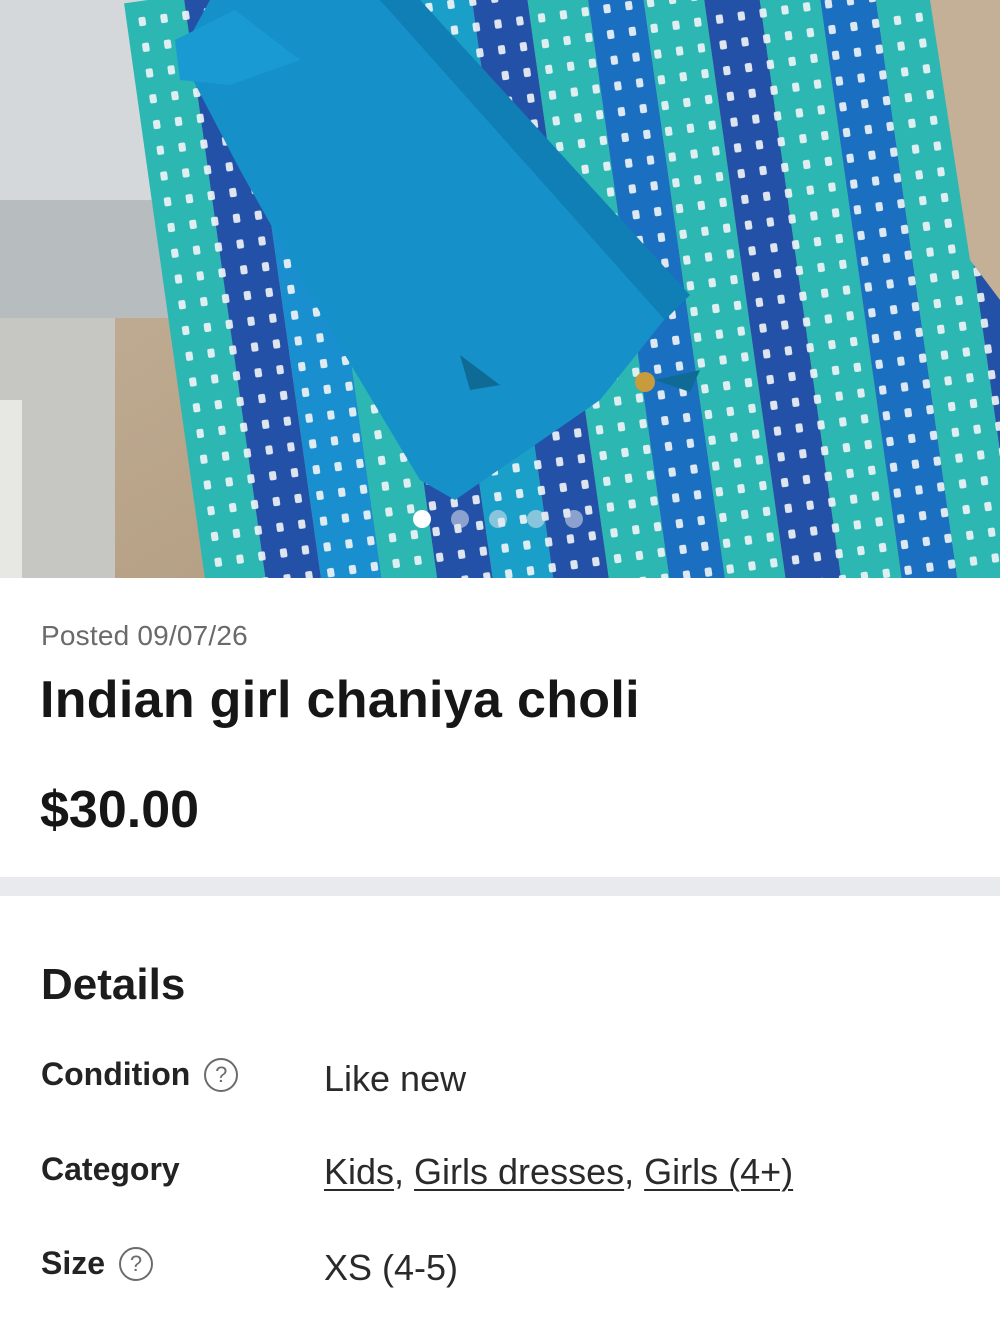 The height and width of the screenshot is (1333, 1000). Describe the element at coordinates (359, 1171) in the screenshot. I see `category-link-kids: Kids` at that location.